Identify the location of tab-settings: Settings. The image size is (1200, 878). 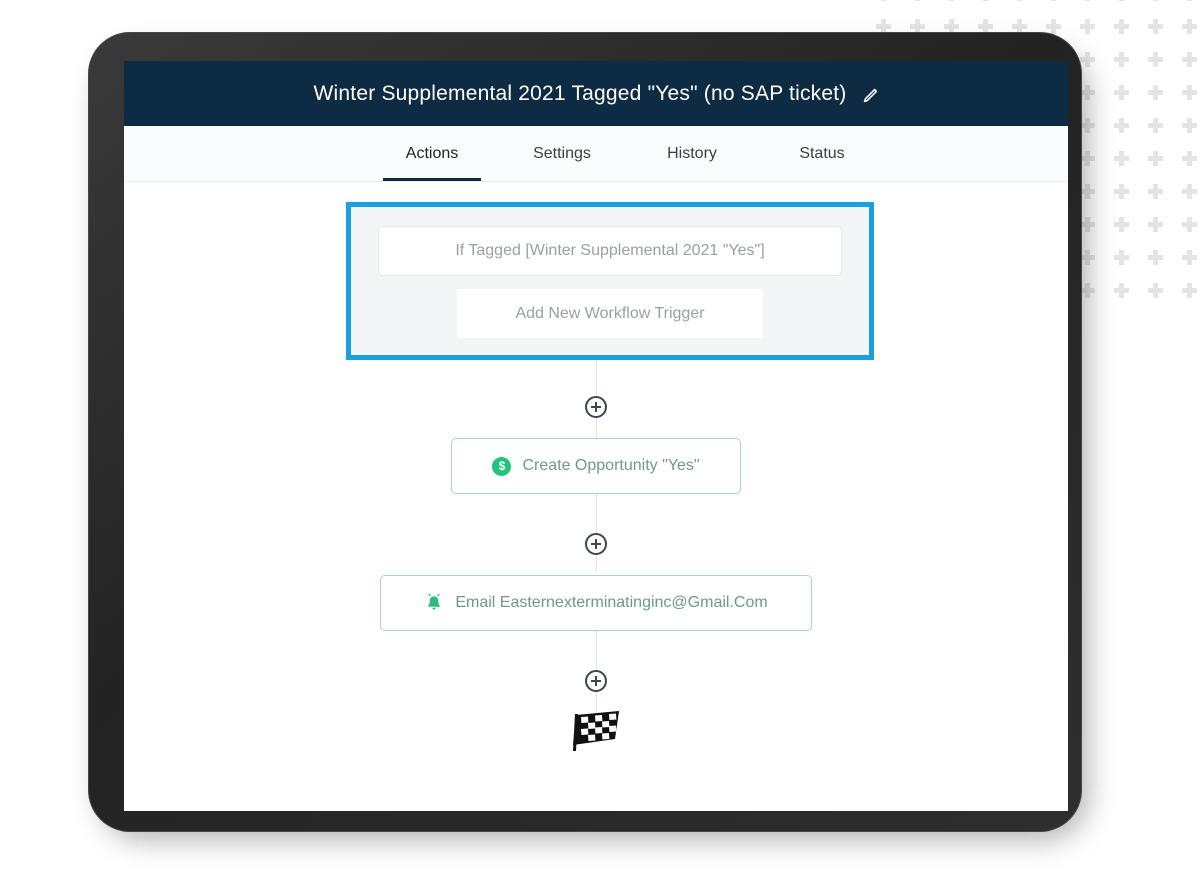
(562, 153).